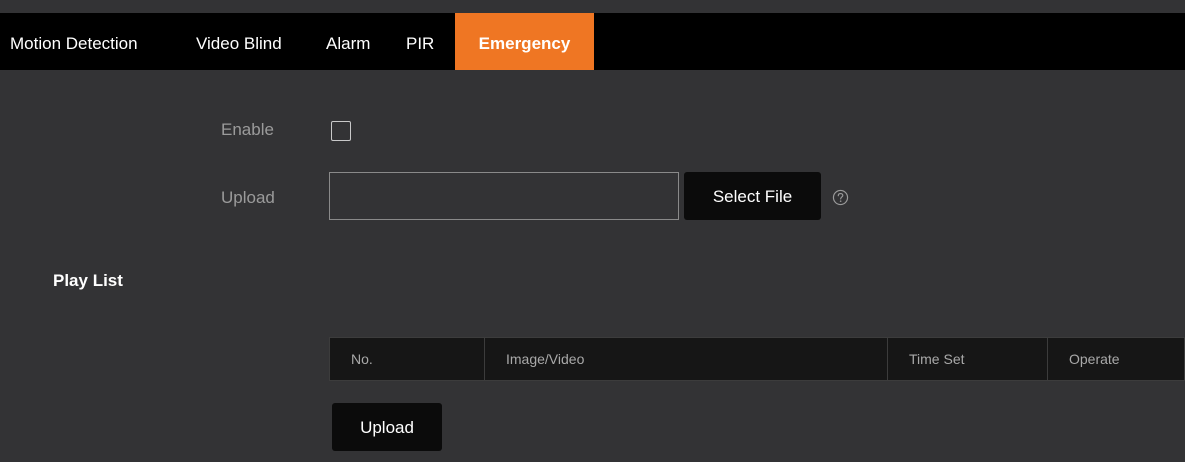  I want to click on column-header-number: No., so click(362, 359).